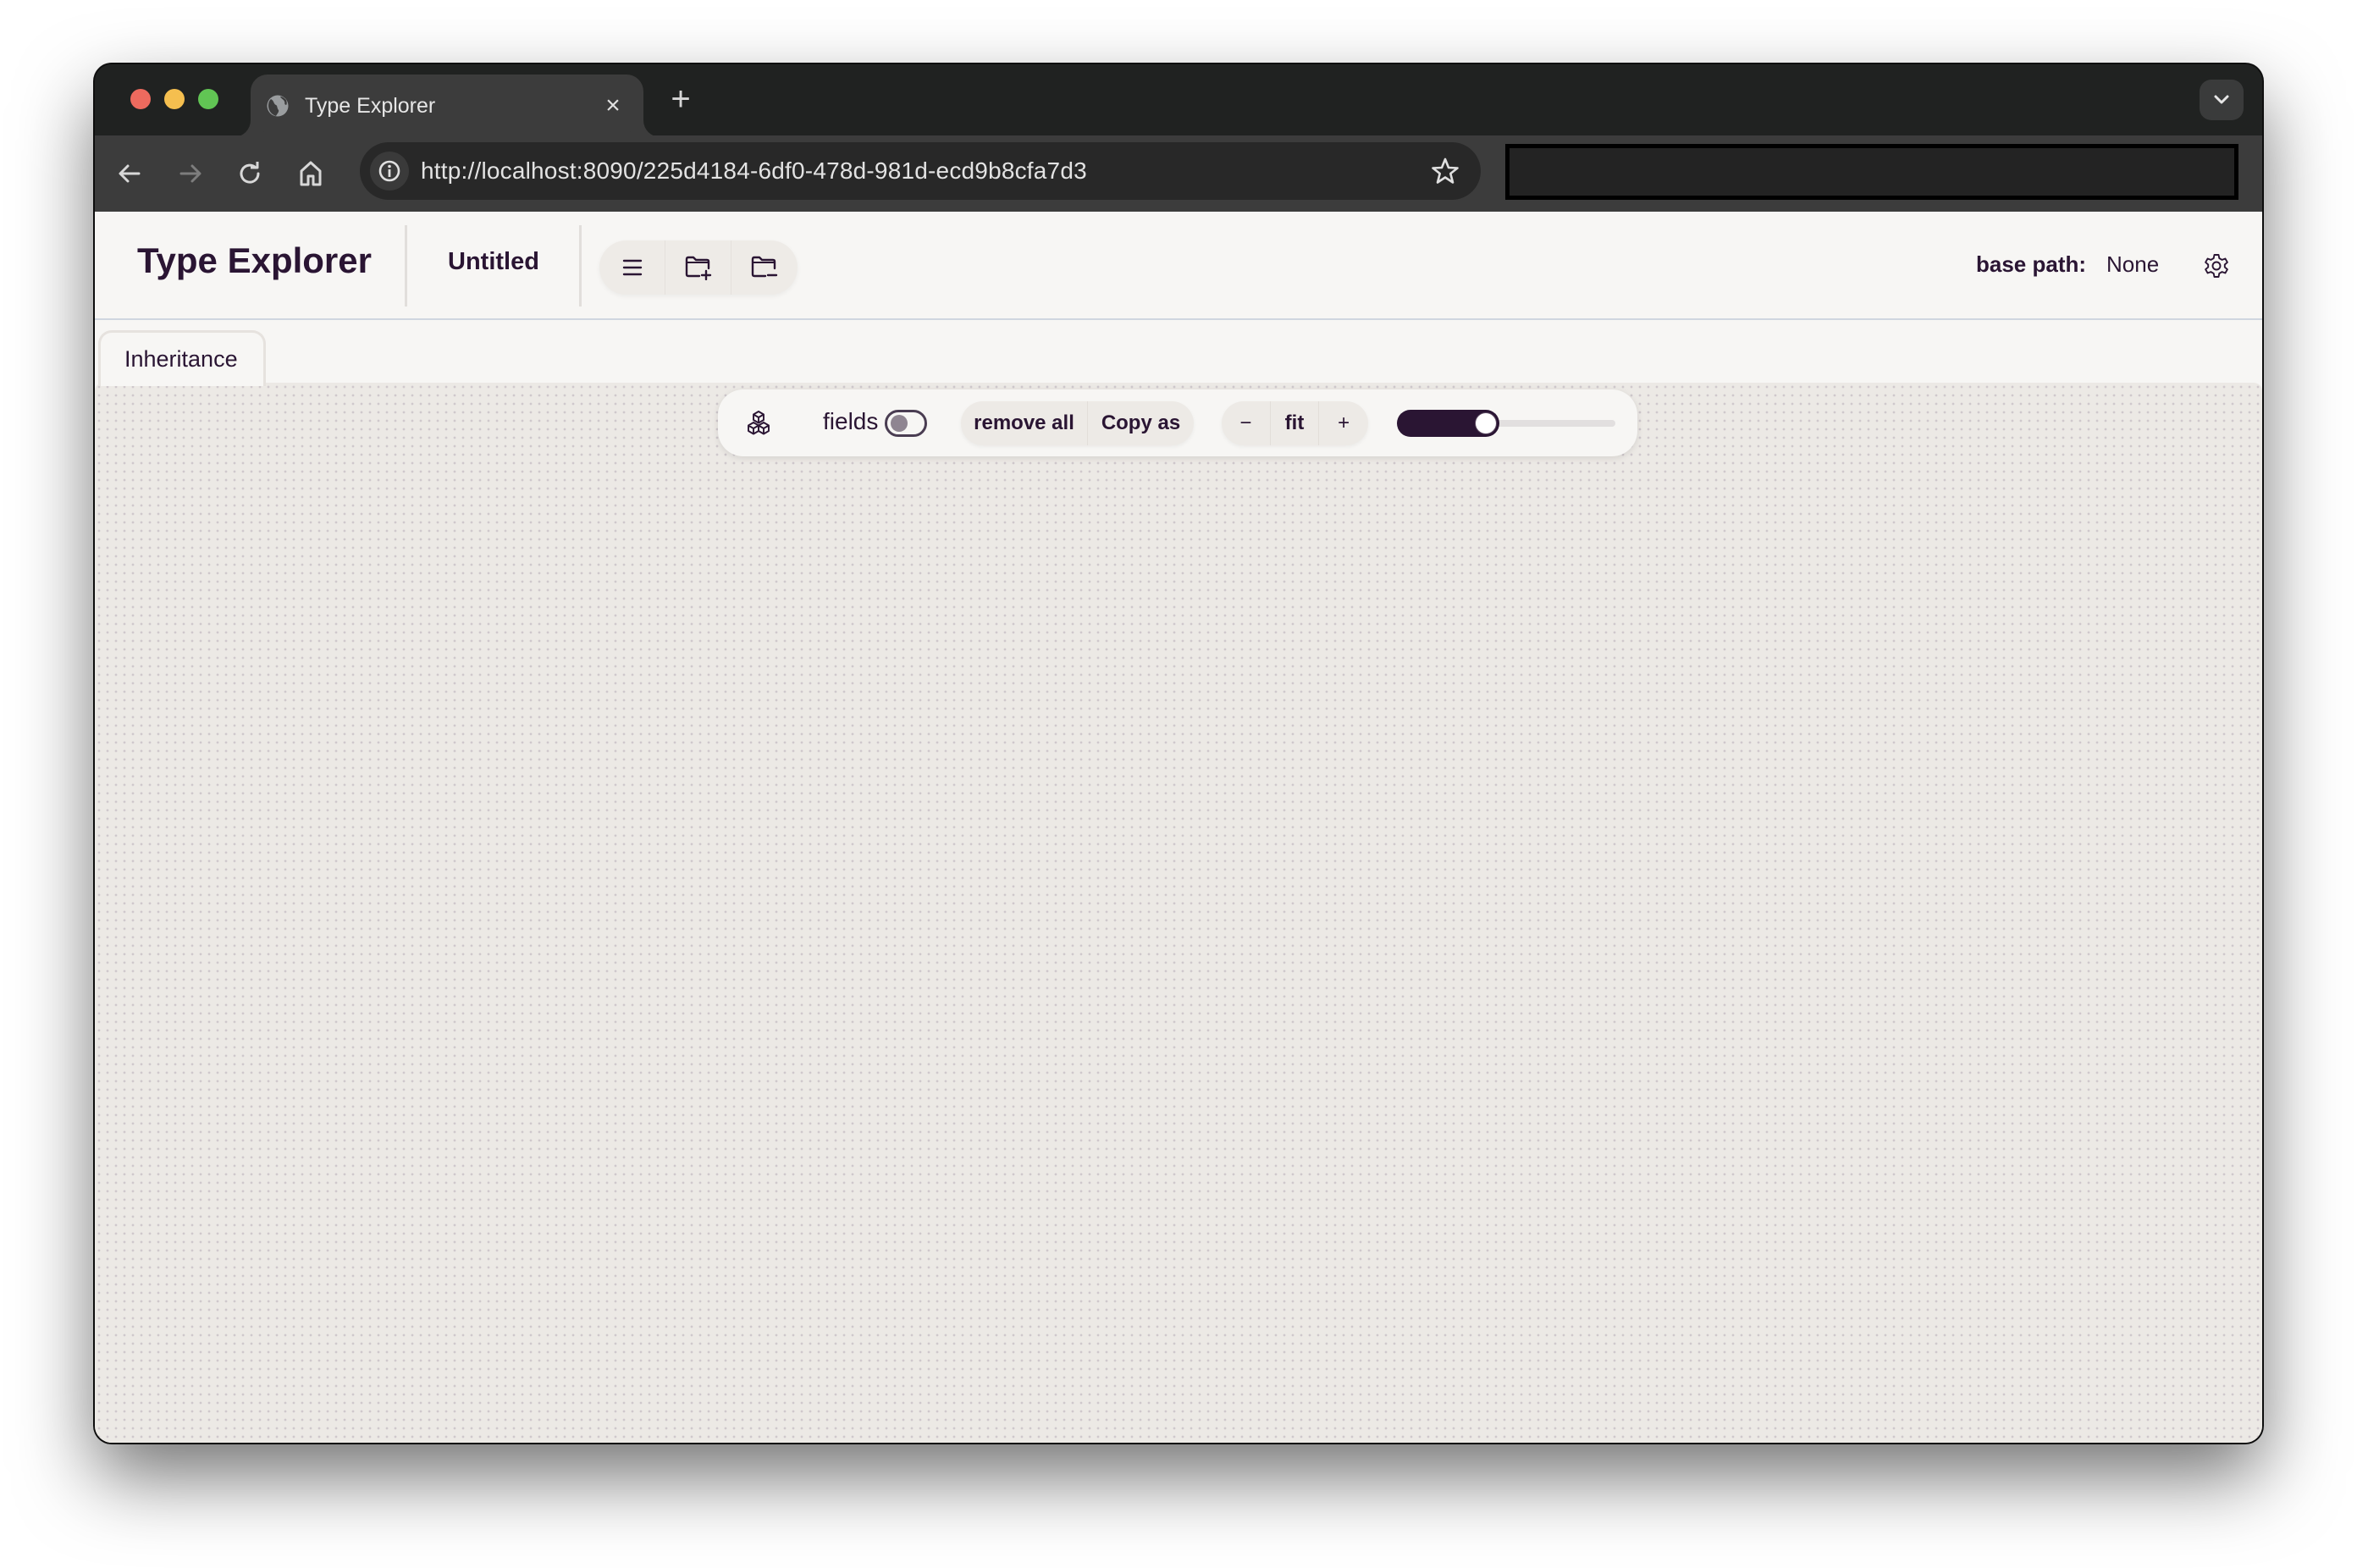 The width and height of the screenshot is (2357, 1568). I want to click on zoom-controls-group: − fit +, so click(1295, 423).